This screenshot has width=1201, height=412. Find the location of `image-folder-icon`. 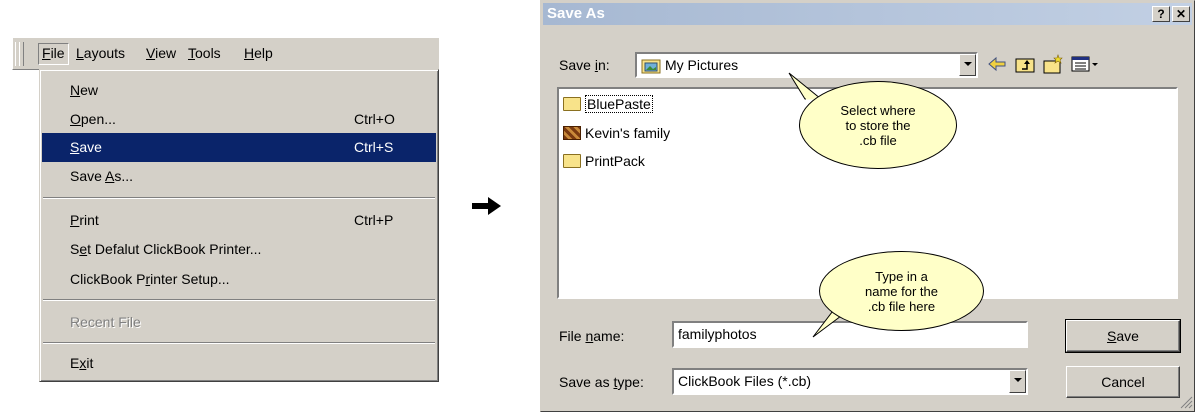

image-folder-icon is located at coordinates (572, 133).